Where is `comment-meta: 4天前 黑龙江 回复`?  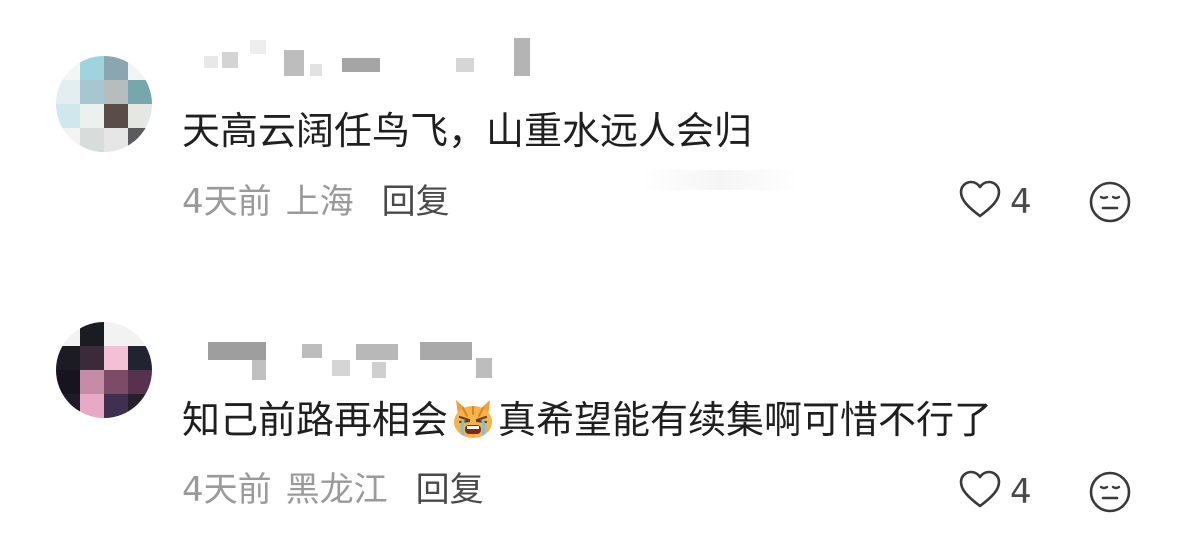
comment-meta: 4天前 黑龙江 回复 is located at coordinates (333, 490).